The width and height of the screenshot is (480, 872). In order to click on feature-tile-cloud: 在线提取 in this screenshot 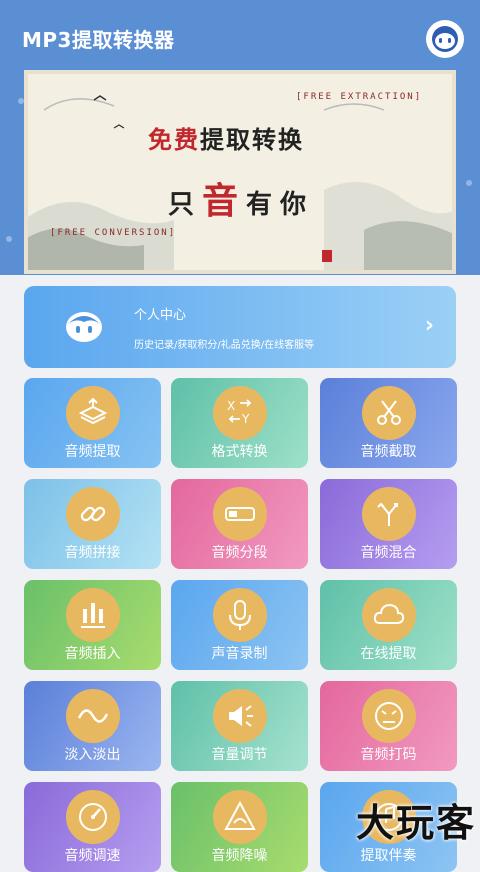, I will do `click(388, 625)`.